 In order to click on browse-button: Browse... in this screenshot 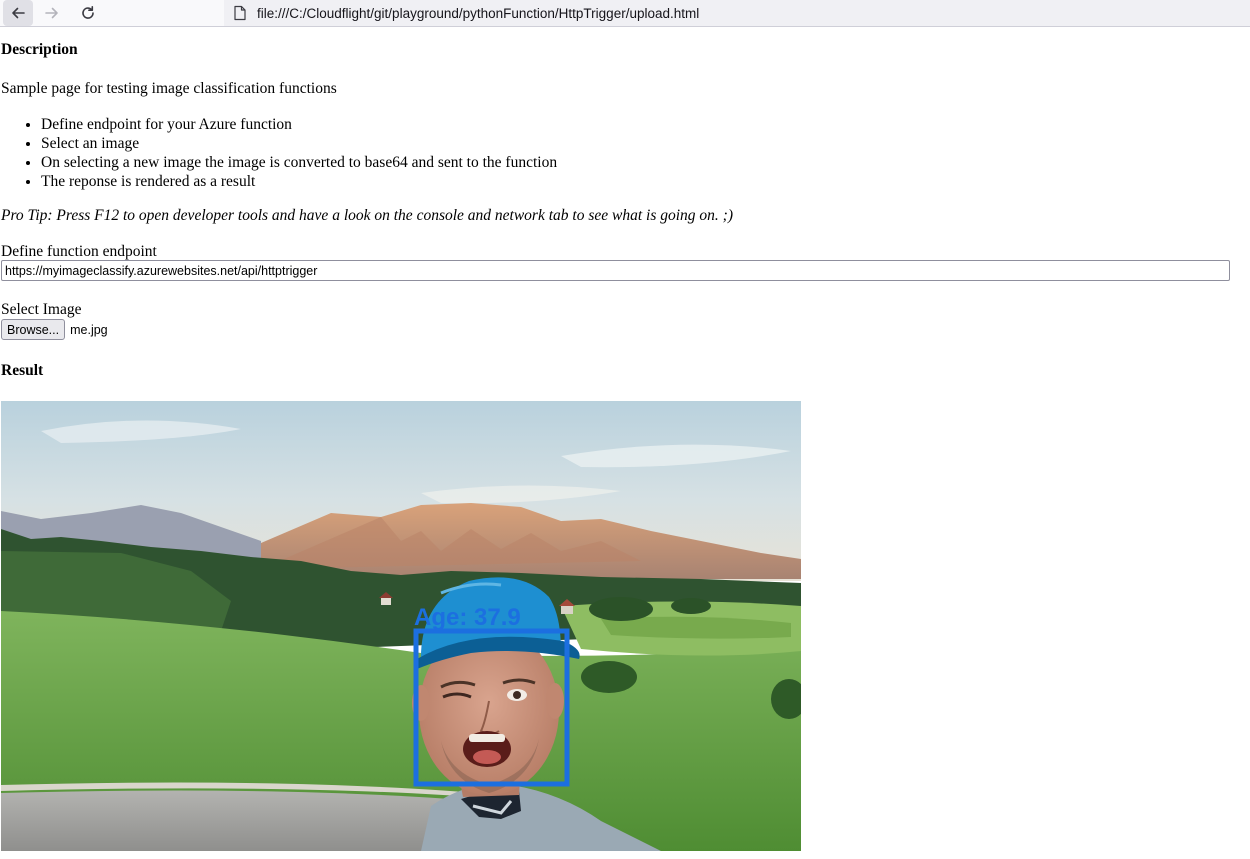, I will do `click(33, 329)`.